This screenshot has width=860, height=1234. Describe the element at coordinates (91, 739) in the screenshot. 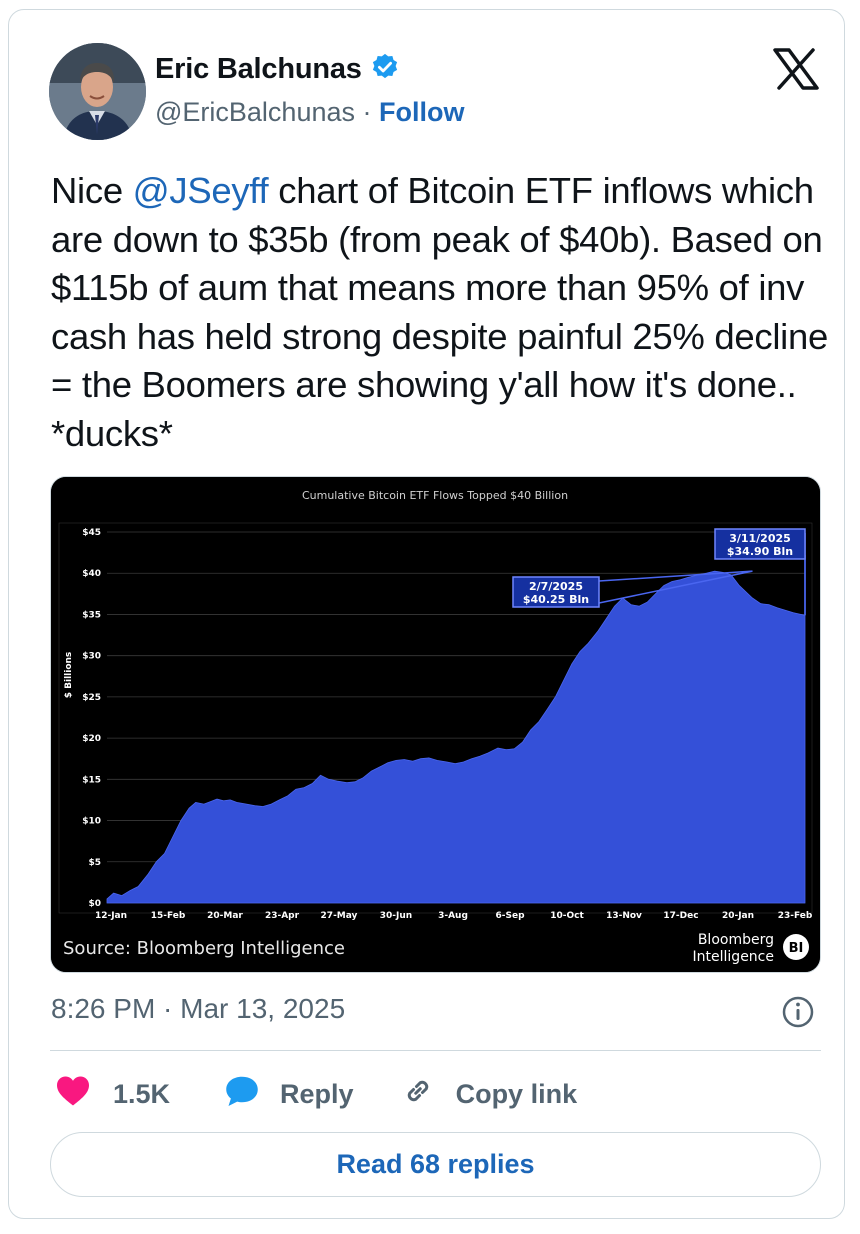

I see `y-tick-label: $20` at that location.